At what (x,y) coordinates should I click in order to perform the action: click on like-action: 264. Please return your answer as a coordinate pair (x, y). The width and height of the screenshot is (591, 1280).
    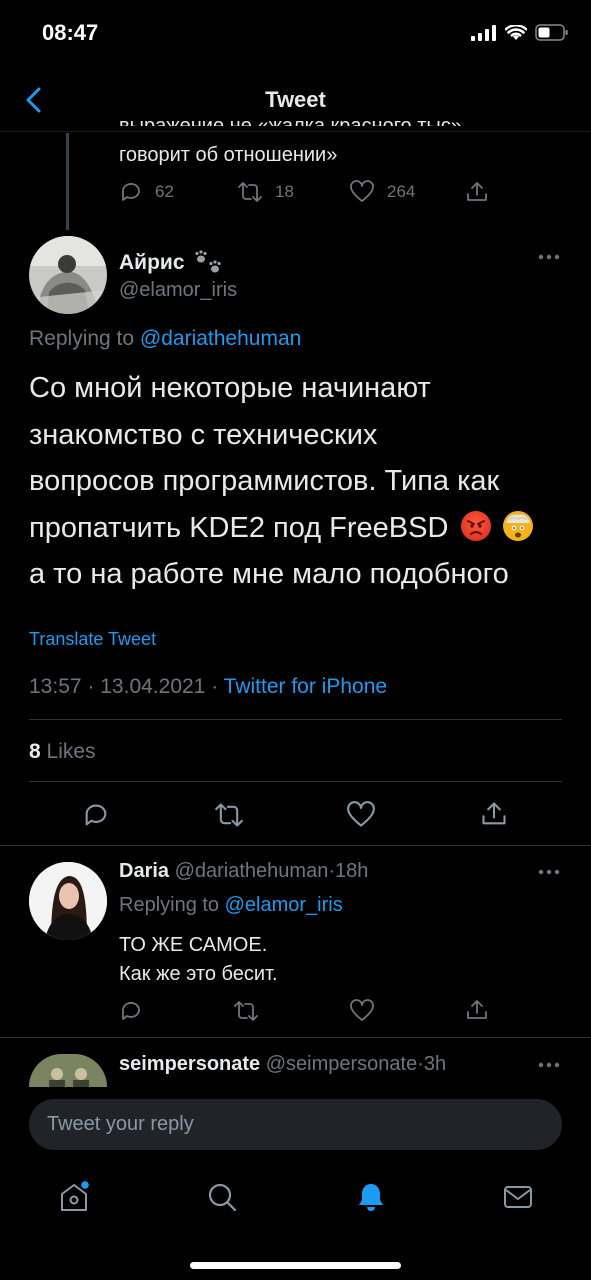
    Looking at the image, I should click on (407, 192).